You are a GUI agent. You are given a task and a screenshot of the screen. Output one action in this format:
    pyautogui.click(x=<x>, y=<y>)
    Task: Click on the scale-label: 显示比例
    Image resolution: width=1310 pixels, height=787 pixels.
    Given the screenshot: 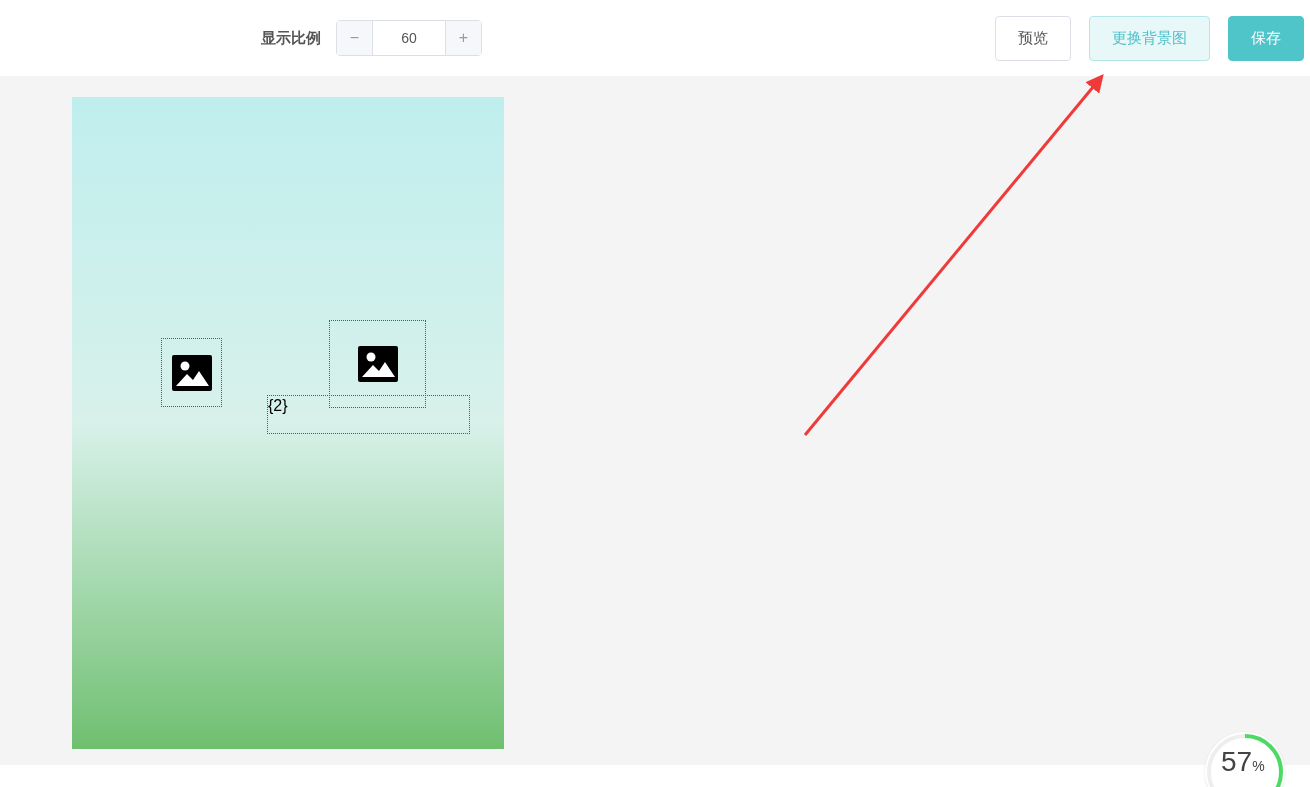 What is the action you would take?
    pyautogui.click(x=291, y=37)
    